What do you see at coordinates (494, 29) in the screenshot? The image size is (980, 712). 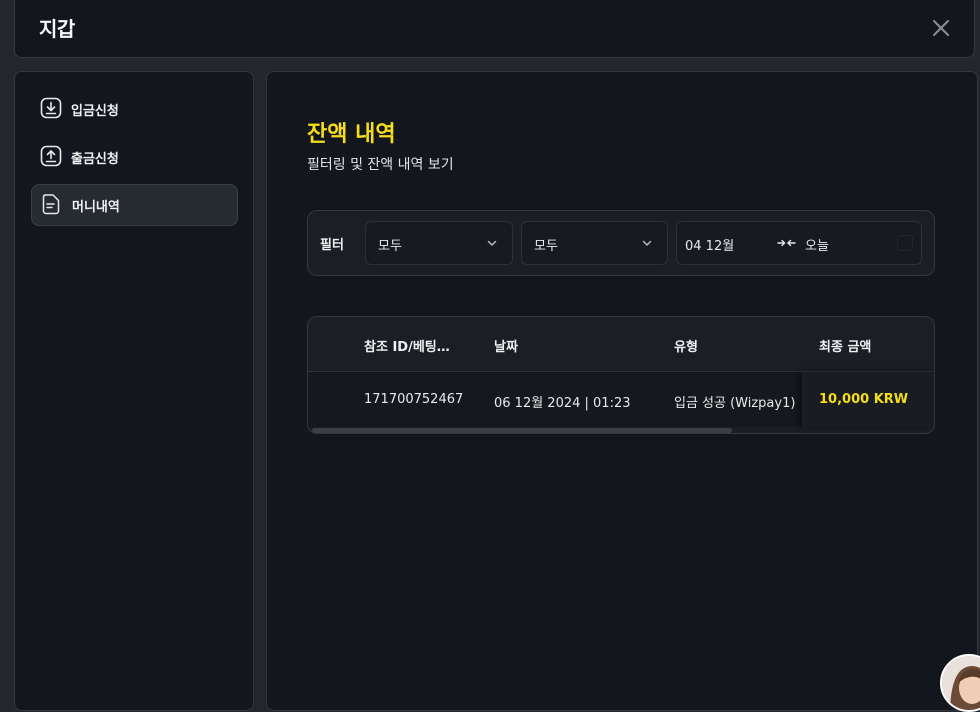 I see `wallet-header: 지갑` at bounding box center [494, 29].